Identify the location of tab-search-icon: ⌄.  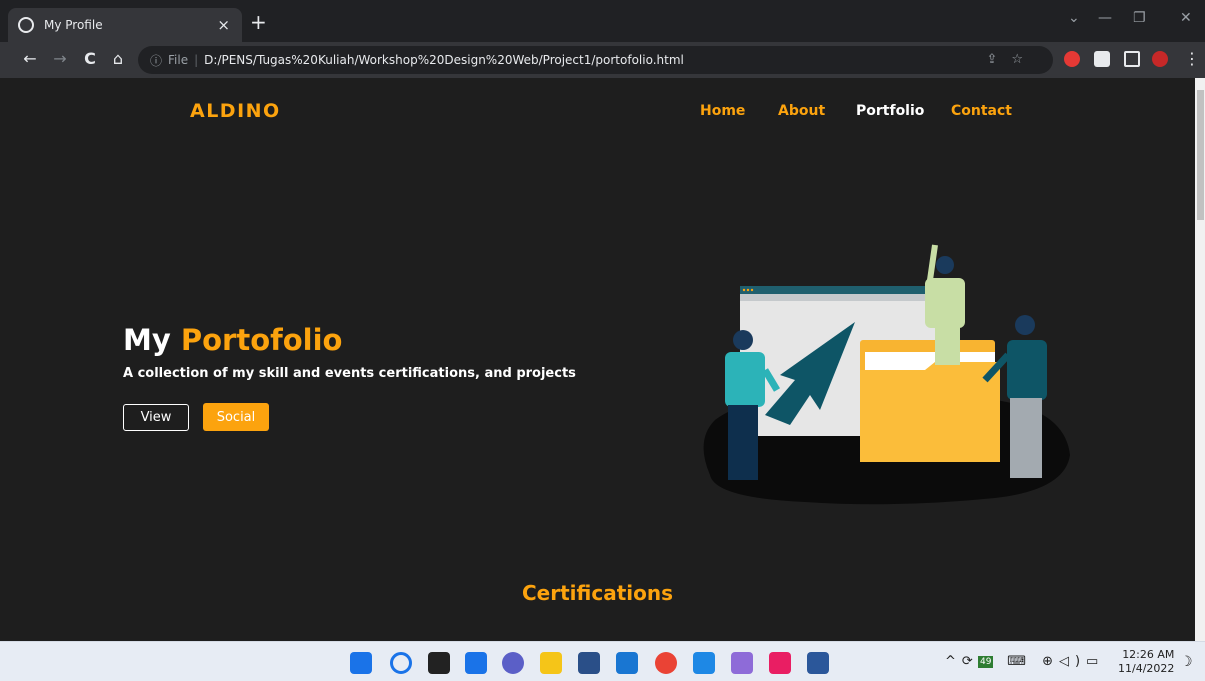
(1074, 18).